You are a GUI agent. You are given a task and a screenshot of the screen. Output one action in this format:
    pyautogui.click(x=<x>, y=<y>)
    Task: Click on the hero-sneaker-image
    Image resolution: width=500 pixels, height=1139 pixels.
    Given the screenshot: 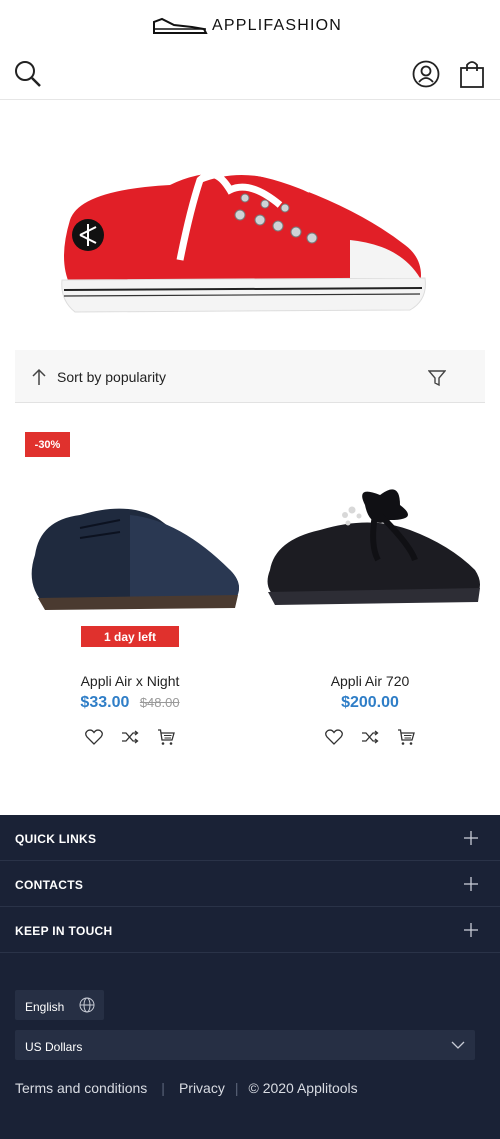 What is the action you would take?
    pyautogui.click(x=243, y=241)
    